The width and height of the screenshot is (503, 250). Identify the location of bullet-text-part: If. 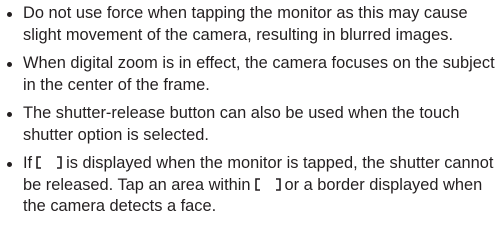
(28, 163).